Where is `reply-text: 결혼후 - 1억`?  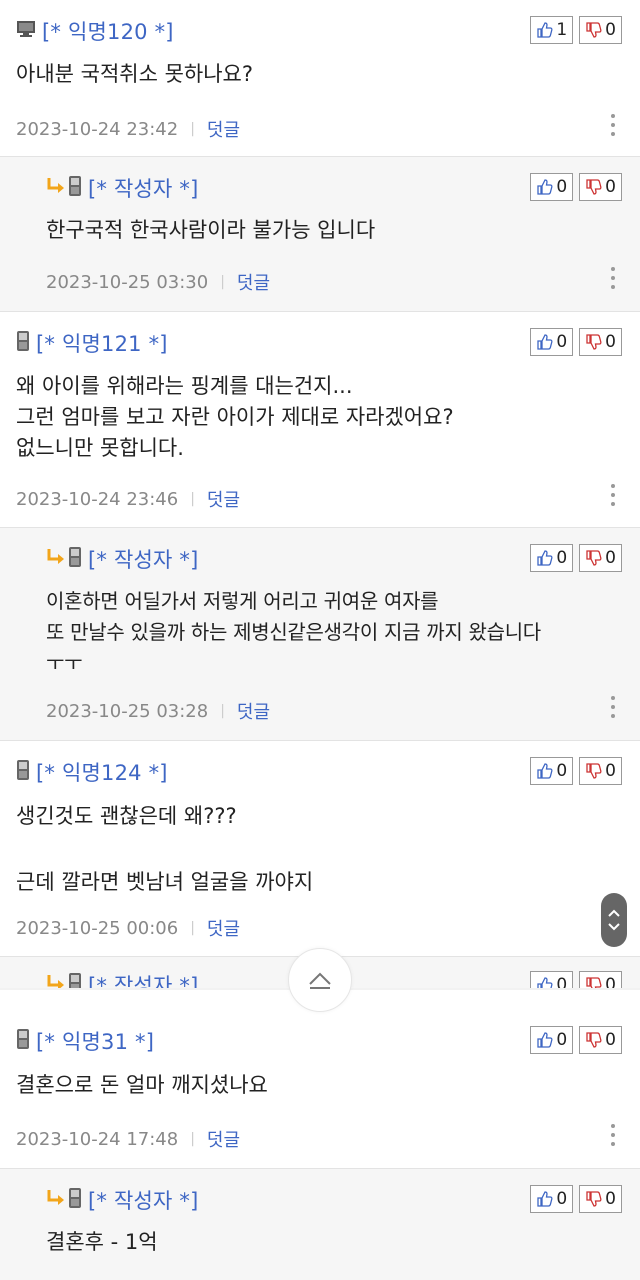 reply-text: 결혼후 - 1억 is located at coordinates (102, 1242).